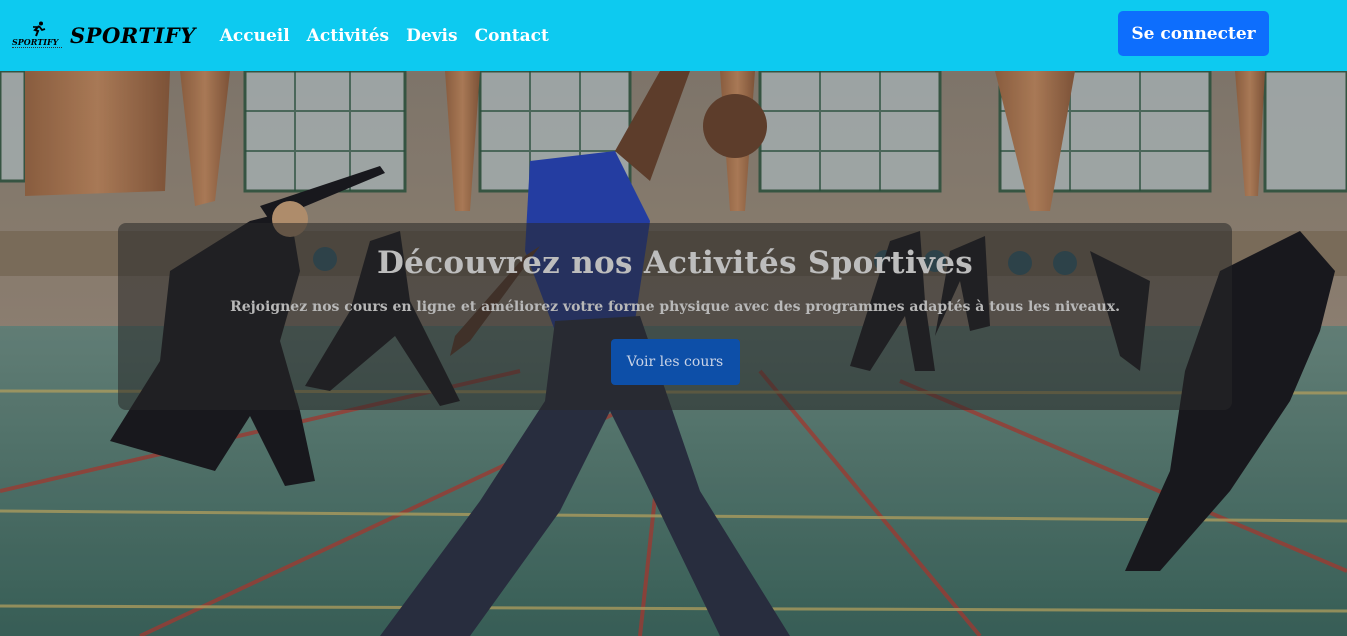 The image size is (1347, 636). Describe the element at coordinates (35, 41) in the screenshot. I see `logo-text: SPORTIFY` at that location.